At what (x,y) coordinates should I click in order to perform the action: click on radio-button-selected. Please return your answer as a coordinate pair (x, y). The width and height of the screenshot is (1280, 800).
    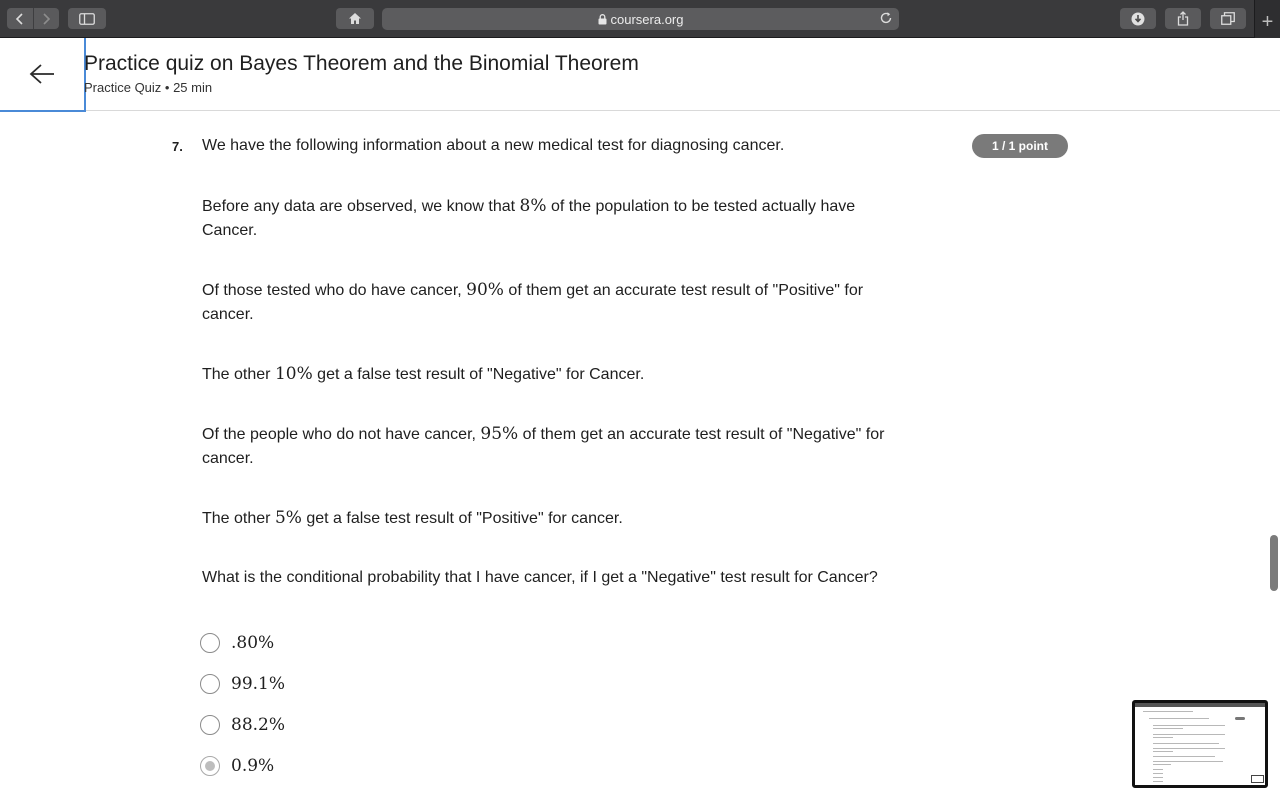
    Looking at the image, I should click on (210, 766).